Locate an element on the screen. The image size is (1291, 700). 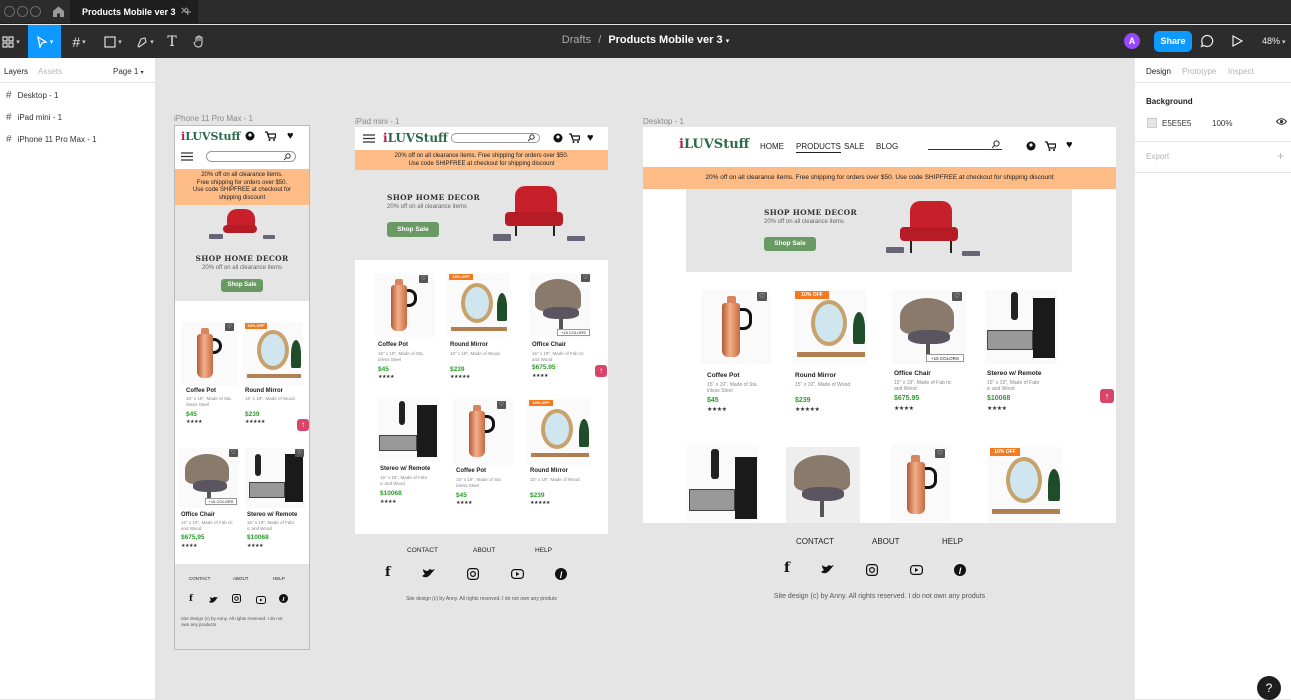
share-button: Share is located at coordinates (1173, 41).